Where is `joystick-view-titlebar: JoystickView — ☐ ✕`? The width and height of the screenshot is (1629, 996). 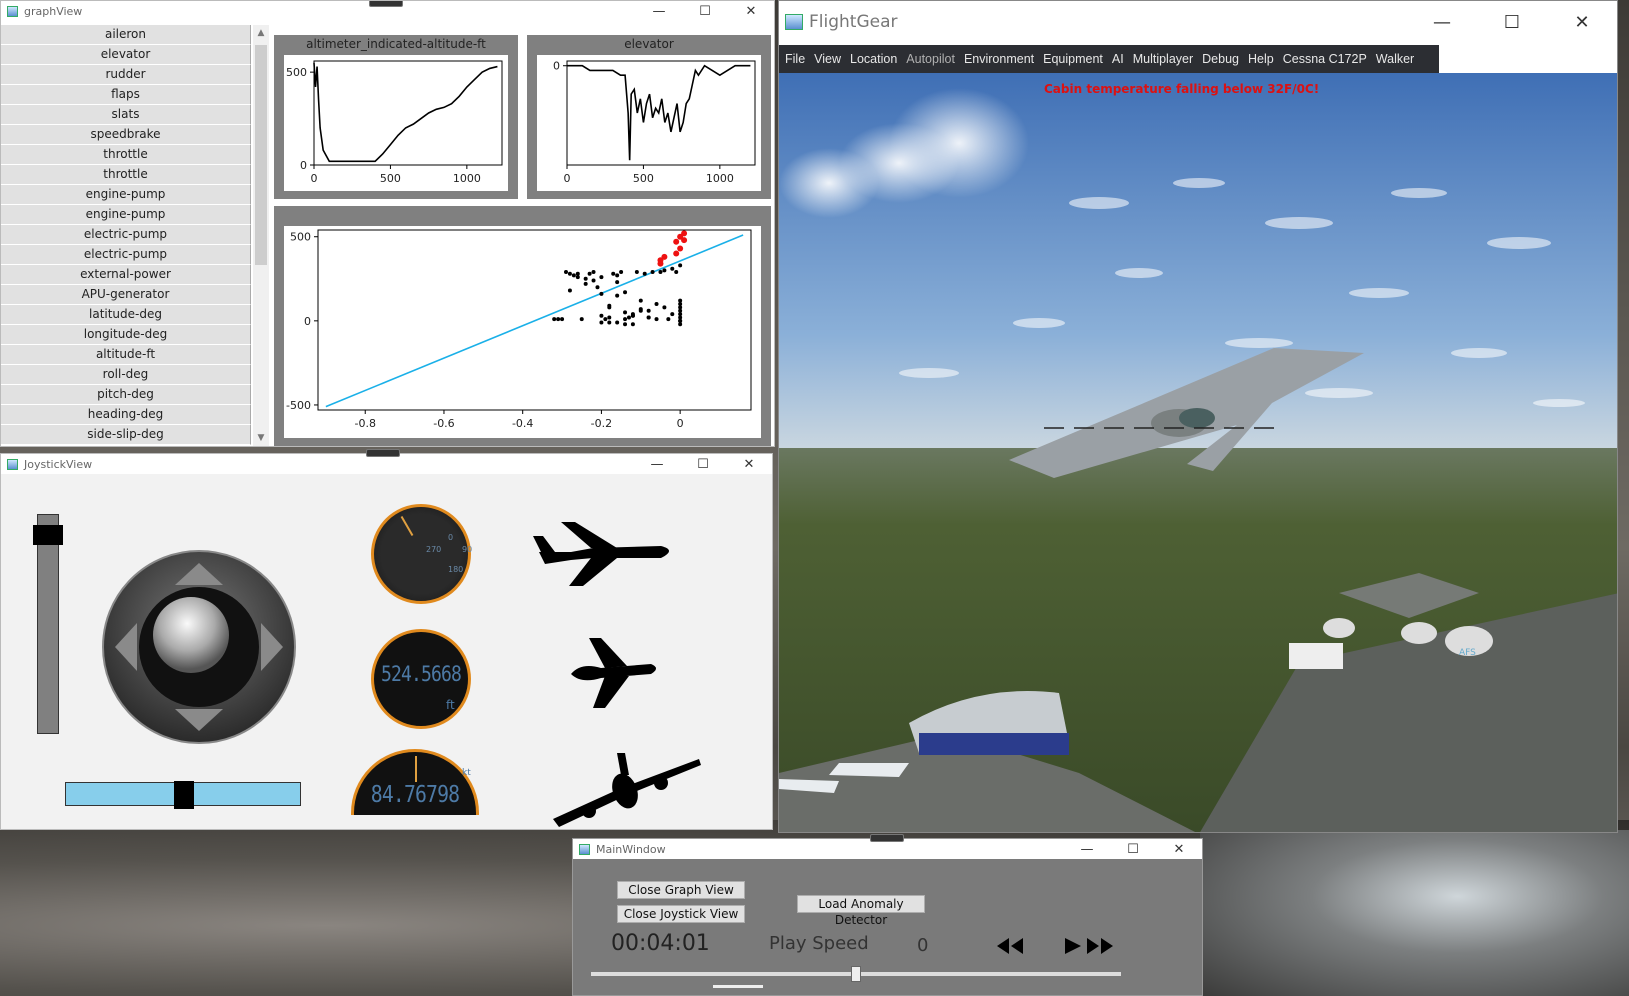 joystick-view-titlebar: JoystickView — ☐ ✕ is located at coordinates (386, 464).